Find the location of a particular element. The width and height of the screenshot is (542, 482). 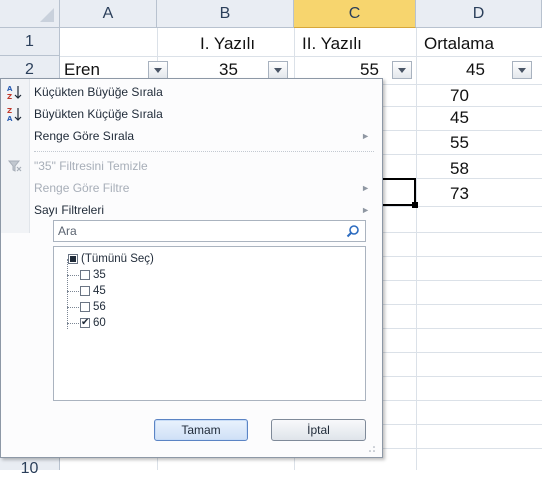

filter-dropdown-a is located at coordinates (158, 70).